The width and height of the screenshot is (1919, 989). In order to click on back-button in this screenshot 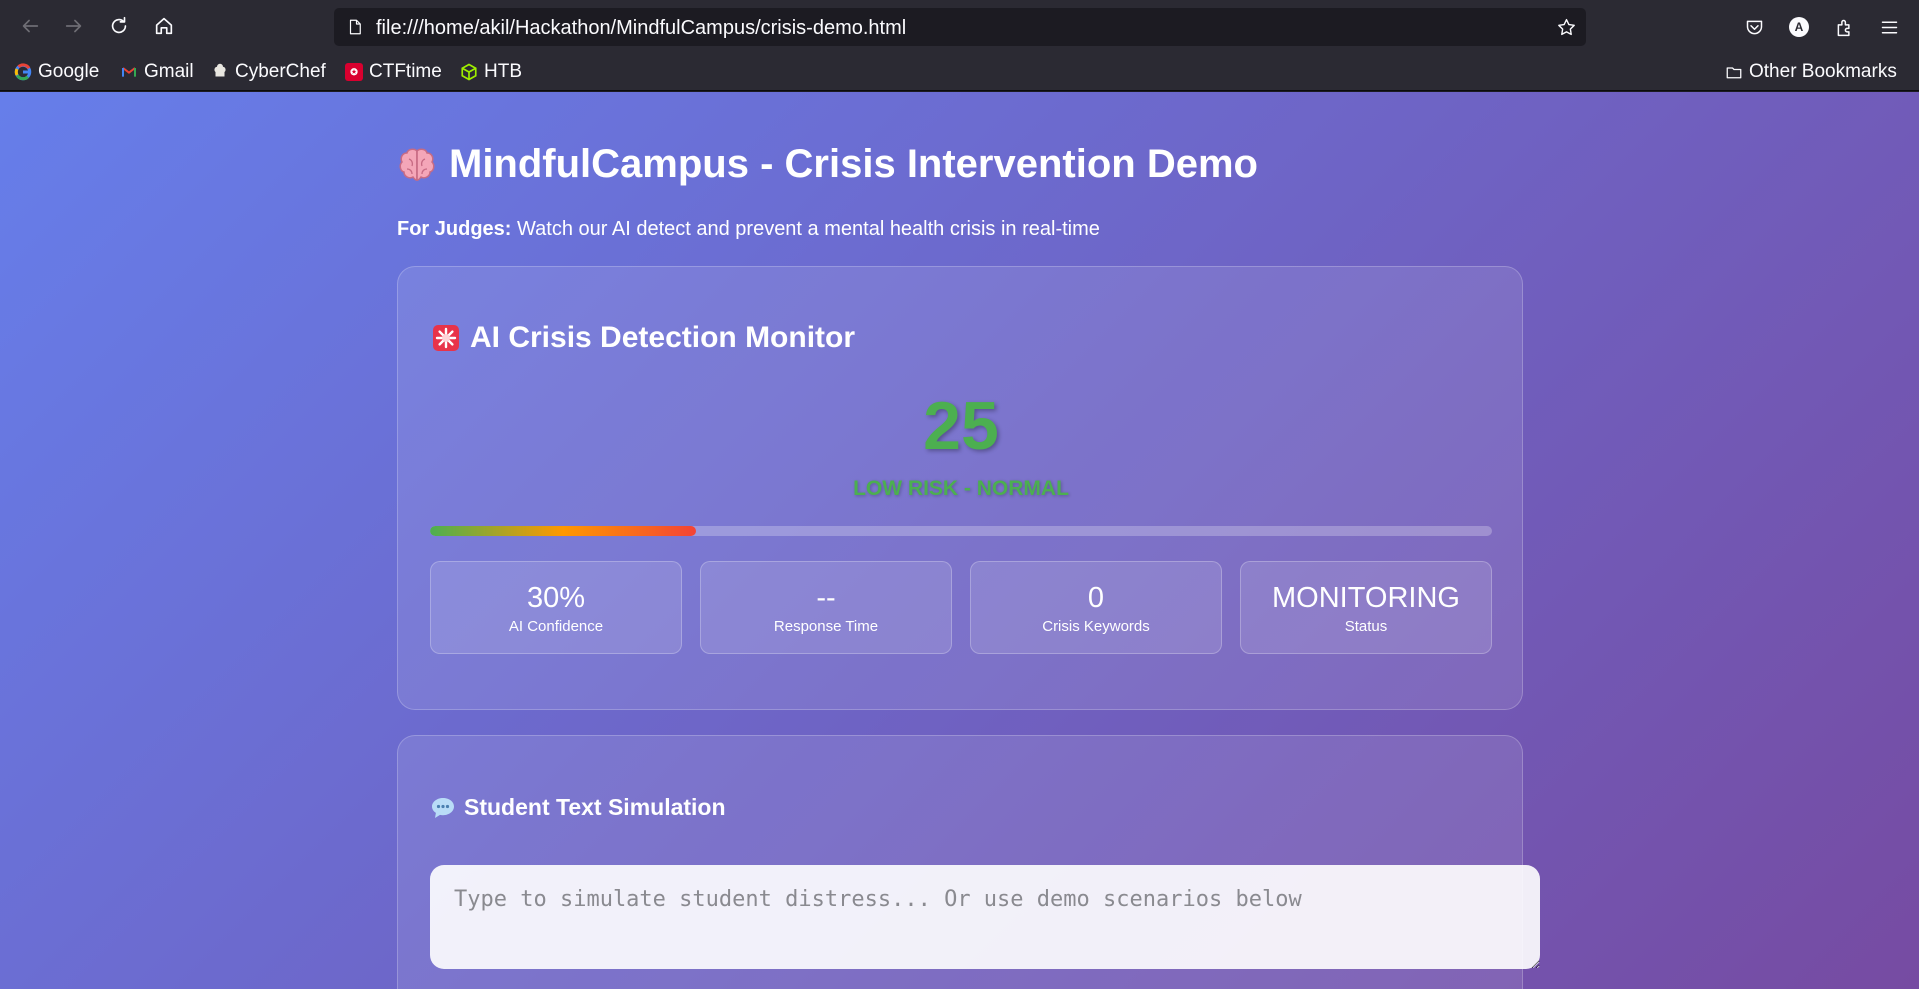, I will do `click(30, 26)`.